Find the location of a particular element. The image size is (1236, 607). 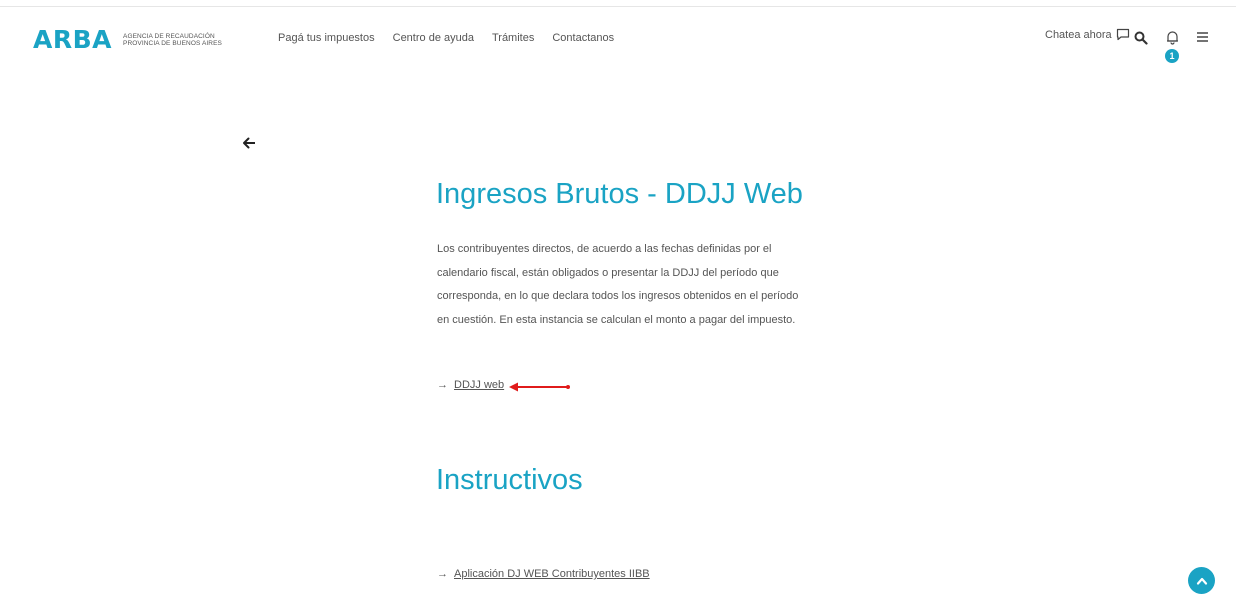

nav-item-centro-de-ayuda: Centro de ayuda is located at coordinates (433, 38).